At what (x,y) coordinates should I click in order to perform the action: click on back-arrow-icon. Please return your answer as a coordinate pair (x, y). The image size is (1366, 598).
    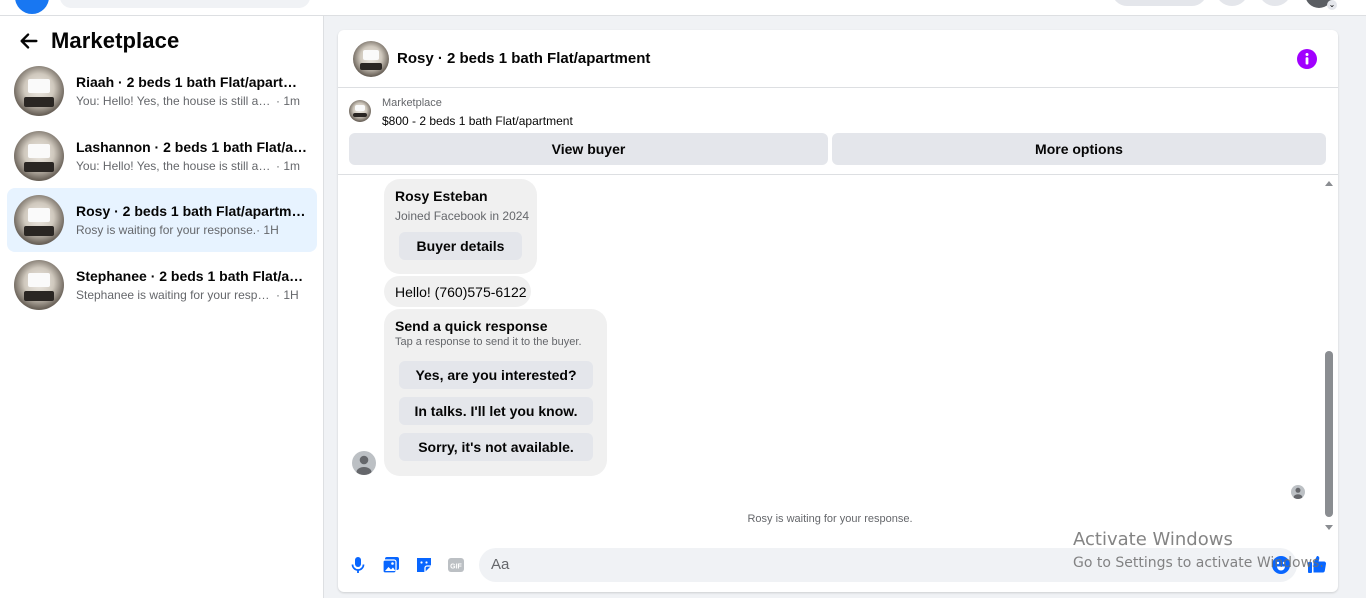
    Looking at the image, I should click on (29, 41).